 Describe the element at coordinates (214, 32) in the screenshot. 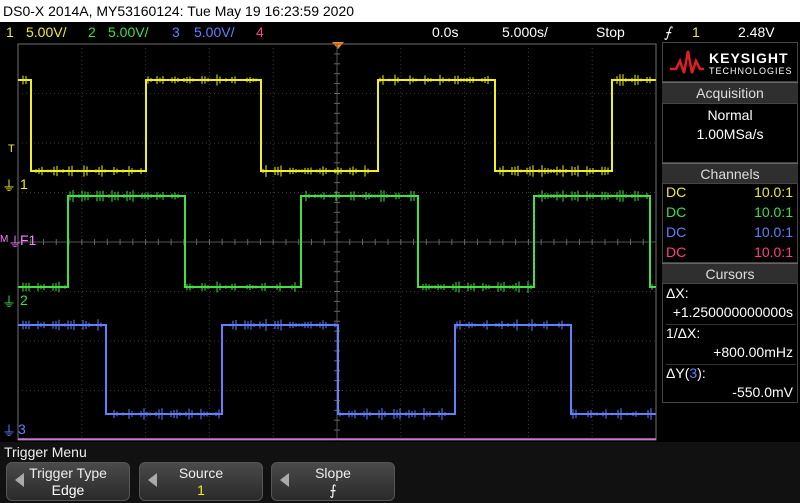

I see `ch3-scale: 5.00V/` at that location.